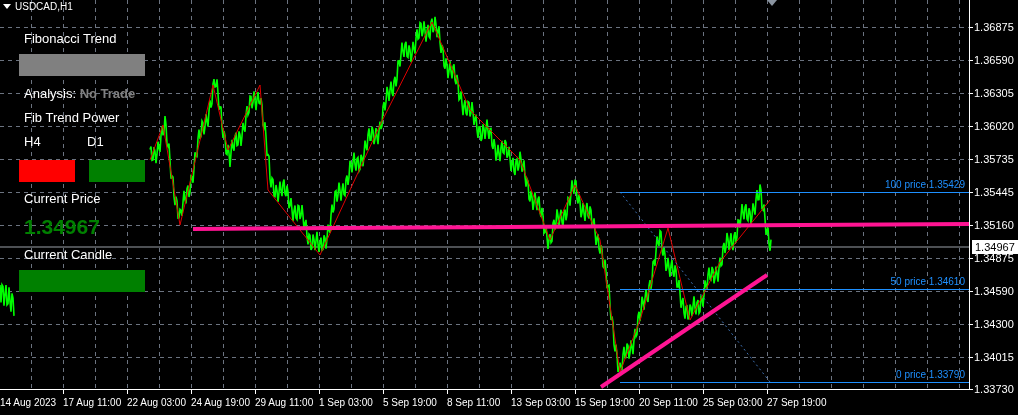 Image resolution: width=1018 pixels, height=415 pixels. Describe the element at coordinates (994, 192) in the screenshot. I see `price-axis-label: 1.35445` at that location.